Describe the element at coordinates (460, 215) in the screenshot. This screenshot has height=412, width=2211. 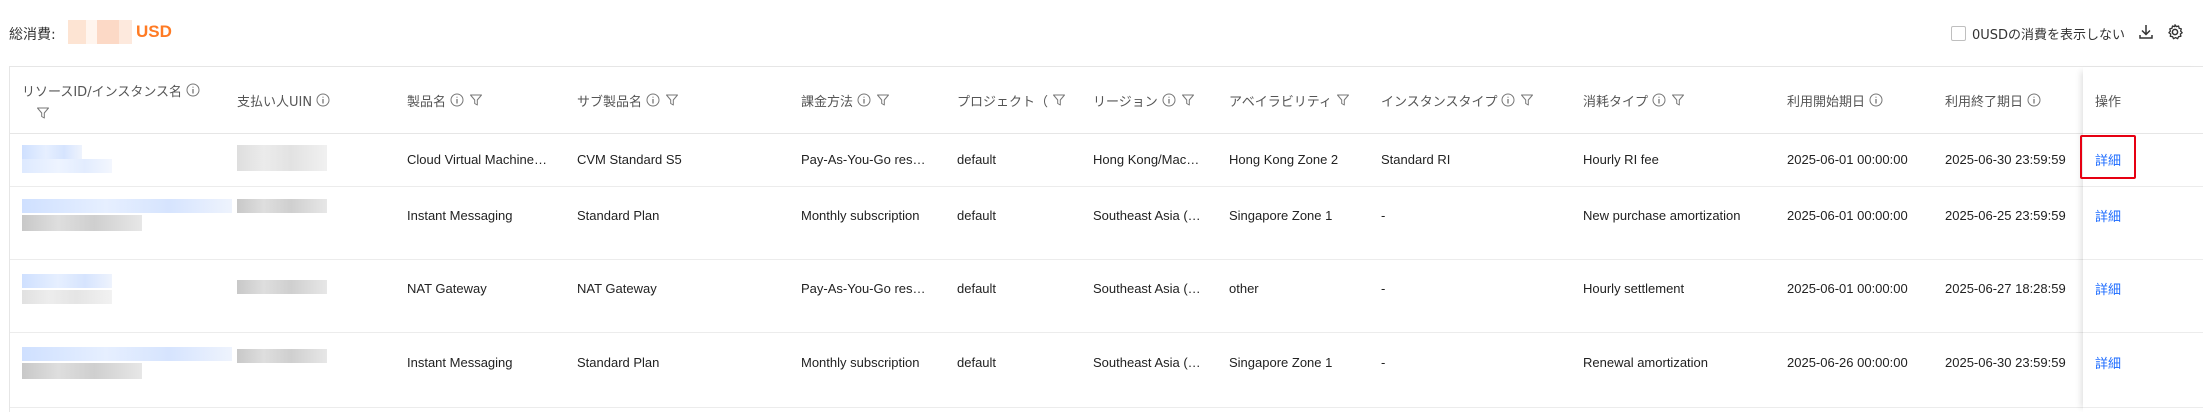
I see `cell-product: Instant Messaging` at that location.